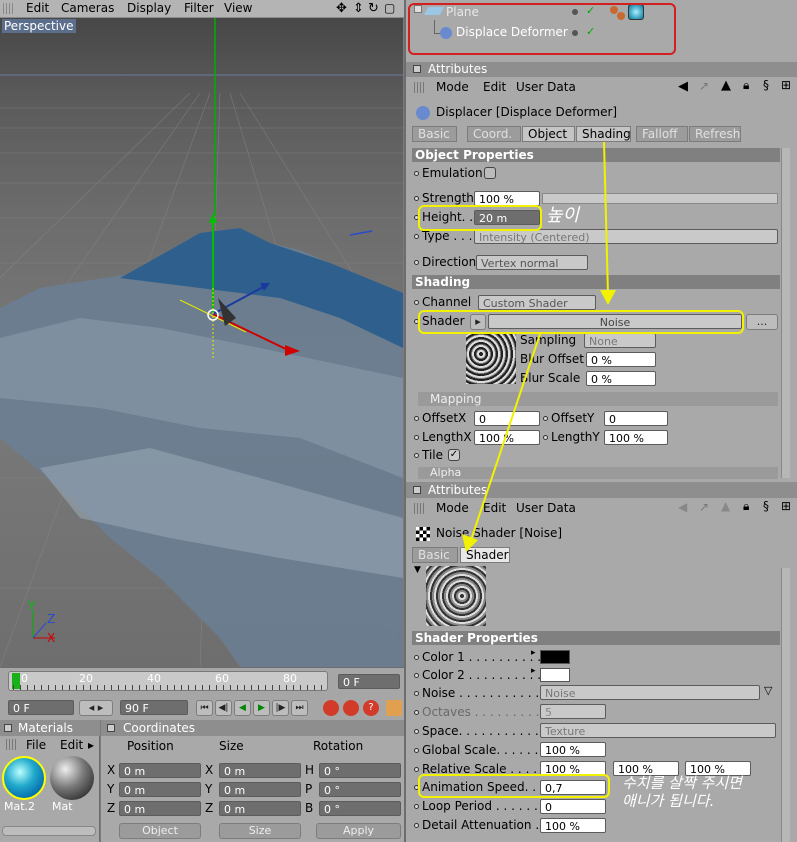 The width and height of the screenshot is (797, 842). I want to click on color2-swatch, so click(555, 675).